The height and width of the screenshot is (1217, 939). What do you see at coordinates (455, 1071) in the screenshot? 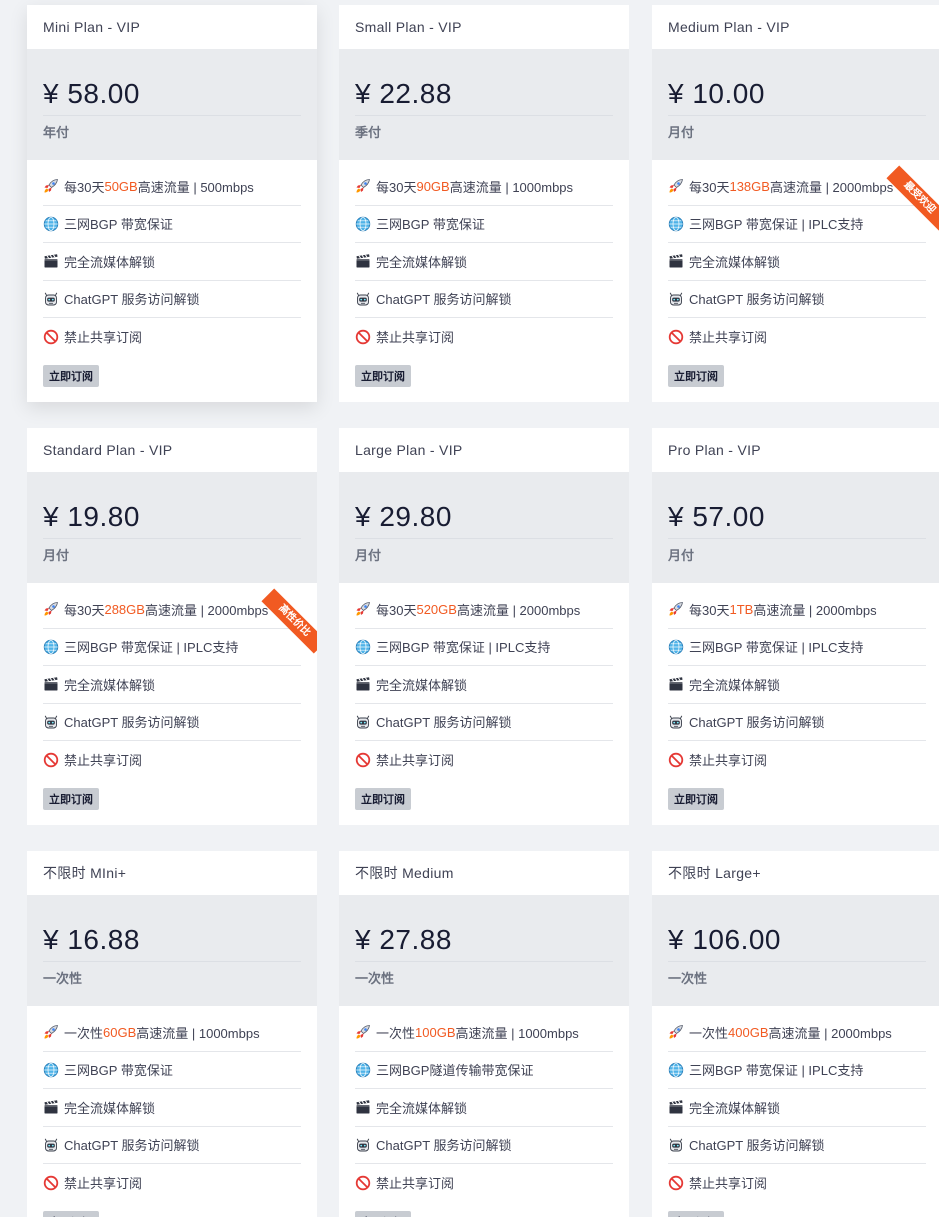
I see `feature-text: 三网BGP隧道传输带宽保证` at bounding box center [455, 1071].